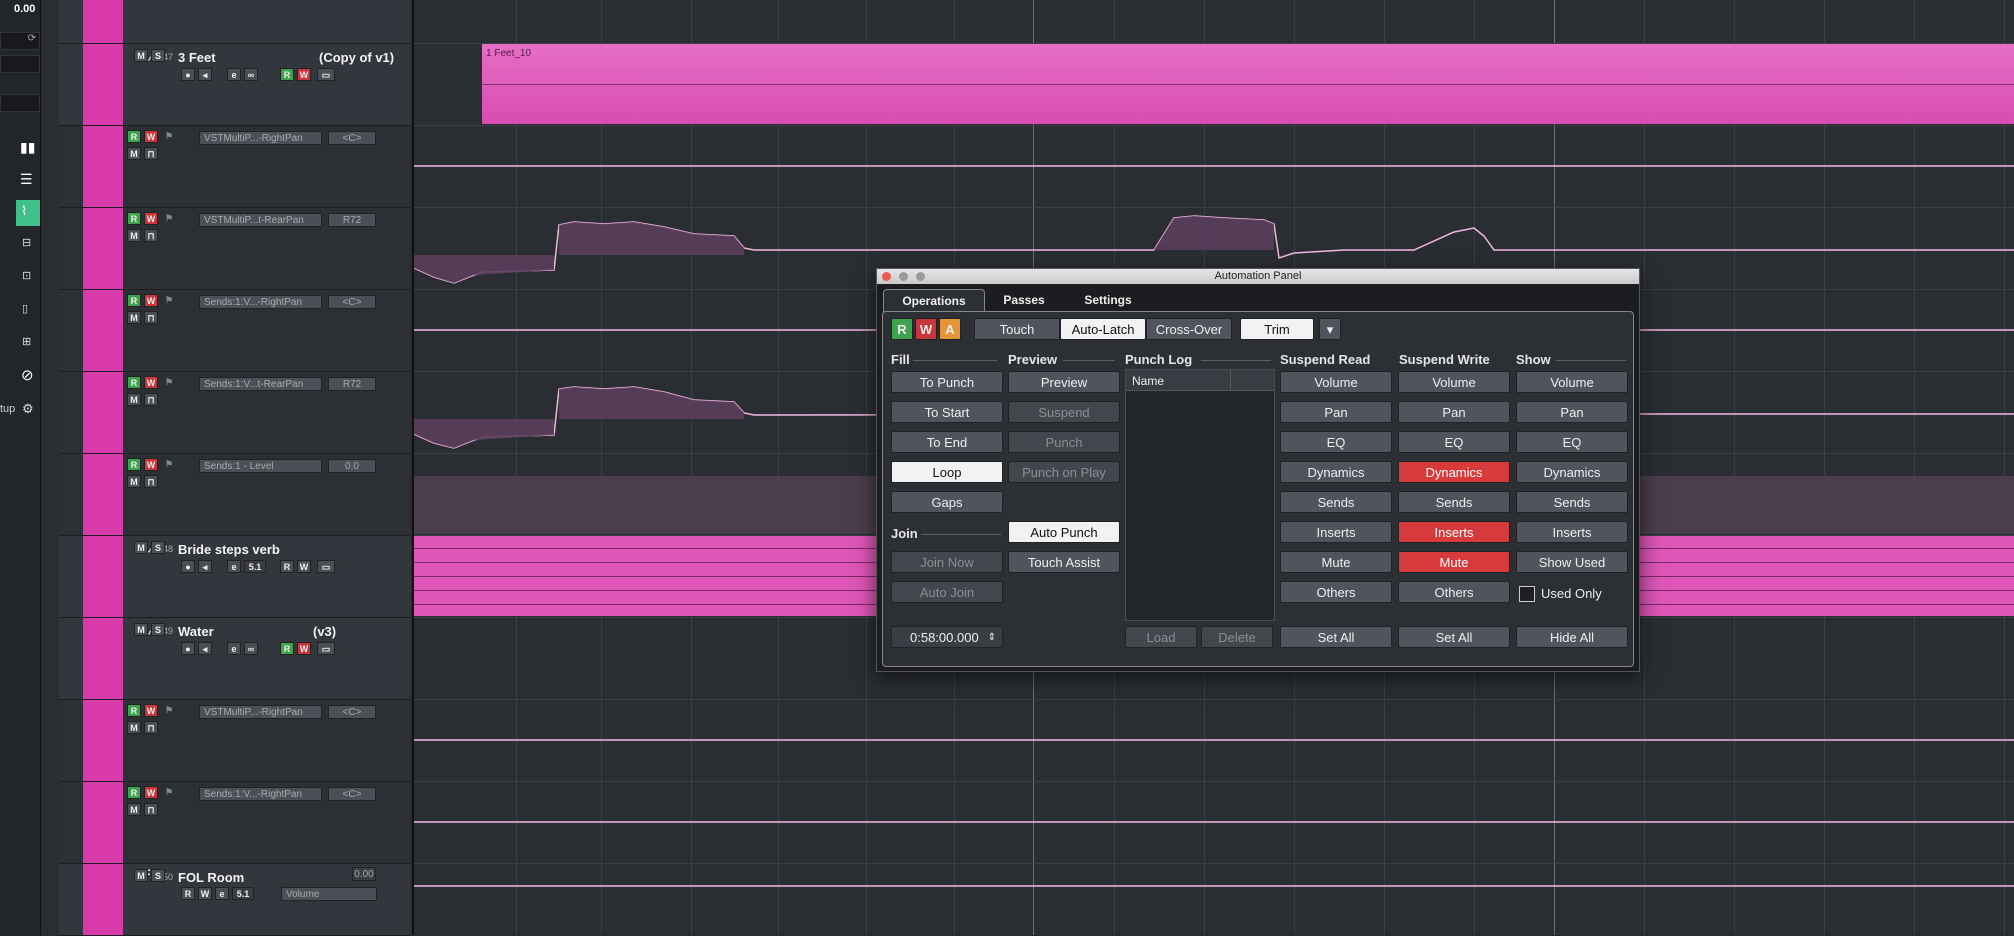 This screenshot has width=2014, height=936. What do you see at coordinates (1527, 594) in the screenshot?
I see `used-only-checkbox` at bounding box center [1527, 594].